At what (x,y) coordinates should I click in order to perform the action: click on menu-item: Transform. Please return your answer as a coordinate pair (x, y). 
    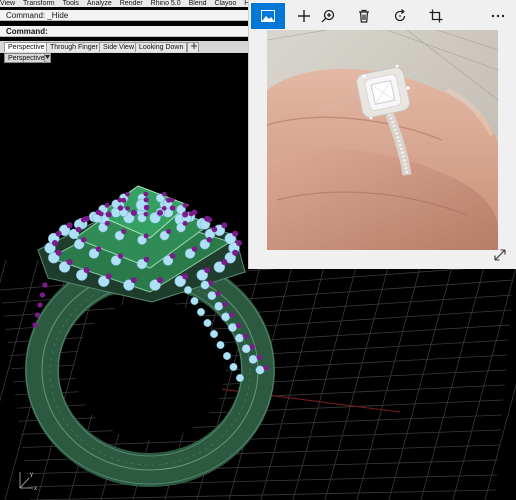
    Looking at the image, I should click on (39, 3).